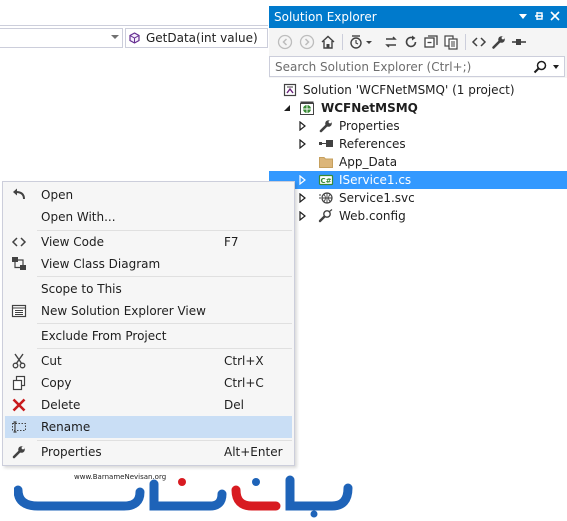 This screenshot has height=521, width=567. Describe the element at coordinates (325, 17) in the screenshot. I see `panel-title: Solution Explorer` at that location.